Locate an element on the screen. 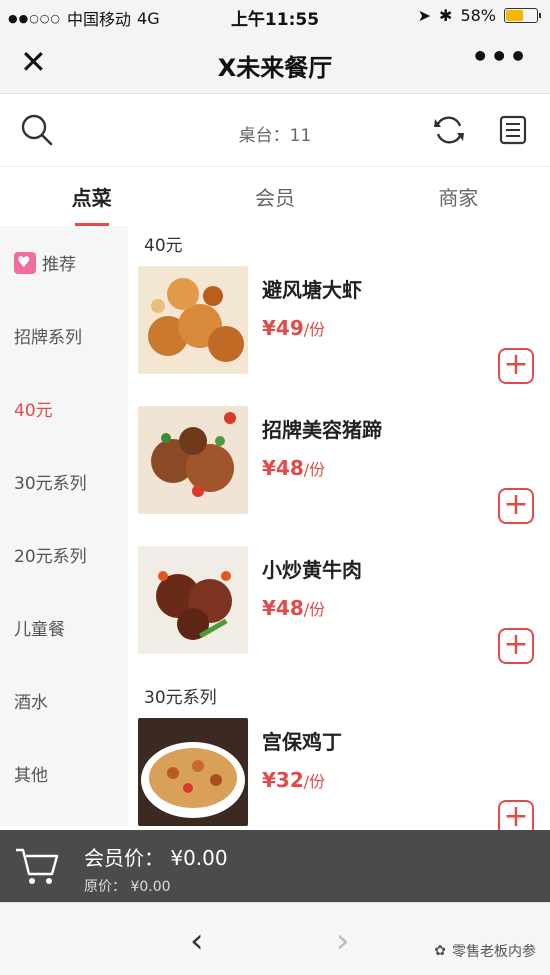 The height and width of the screenshot is (975, 550). cart-bar: 会员价： ¥0.00 原价： ¥0.00 is located at coordinates (275, 866).